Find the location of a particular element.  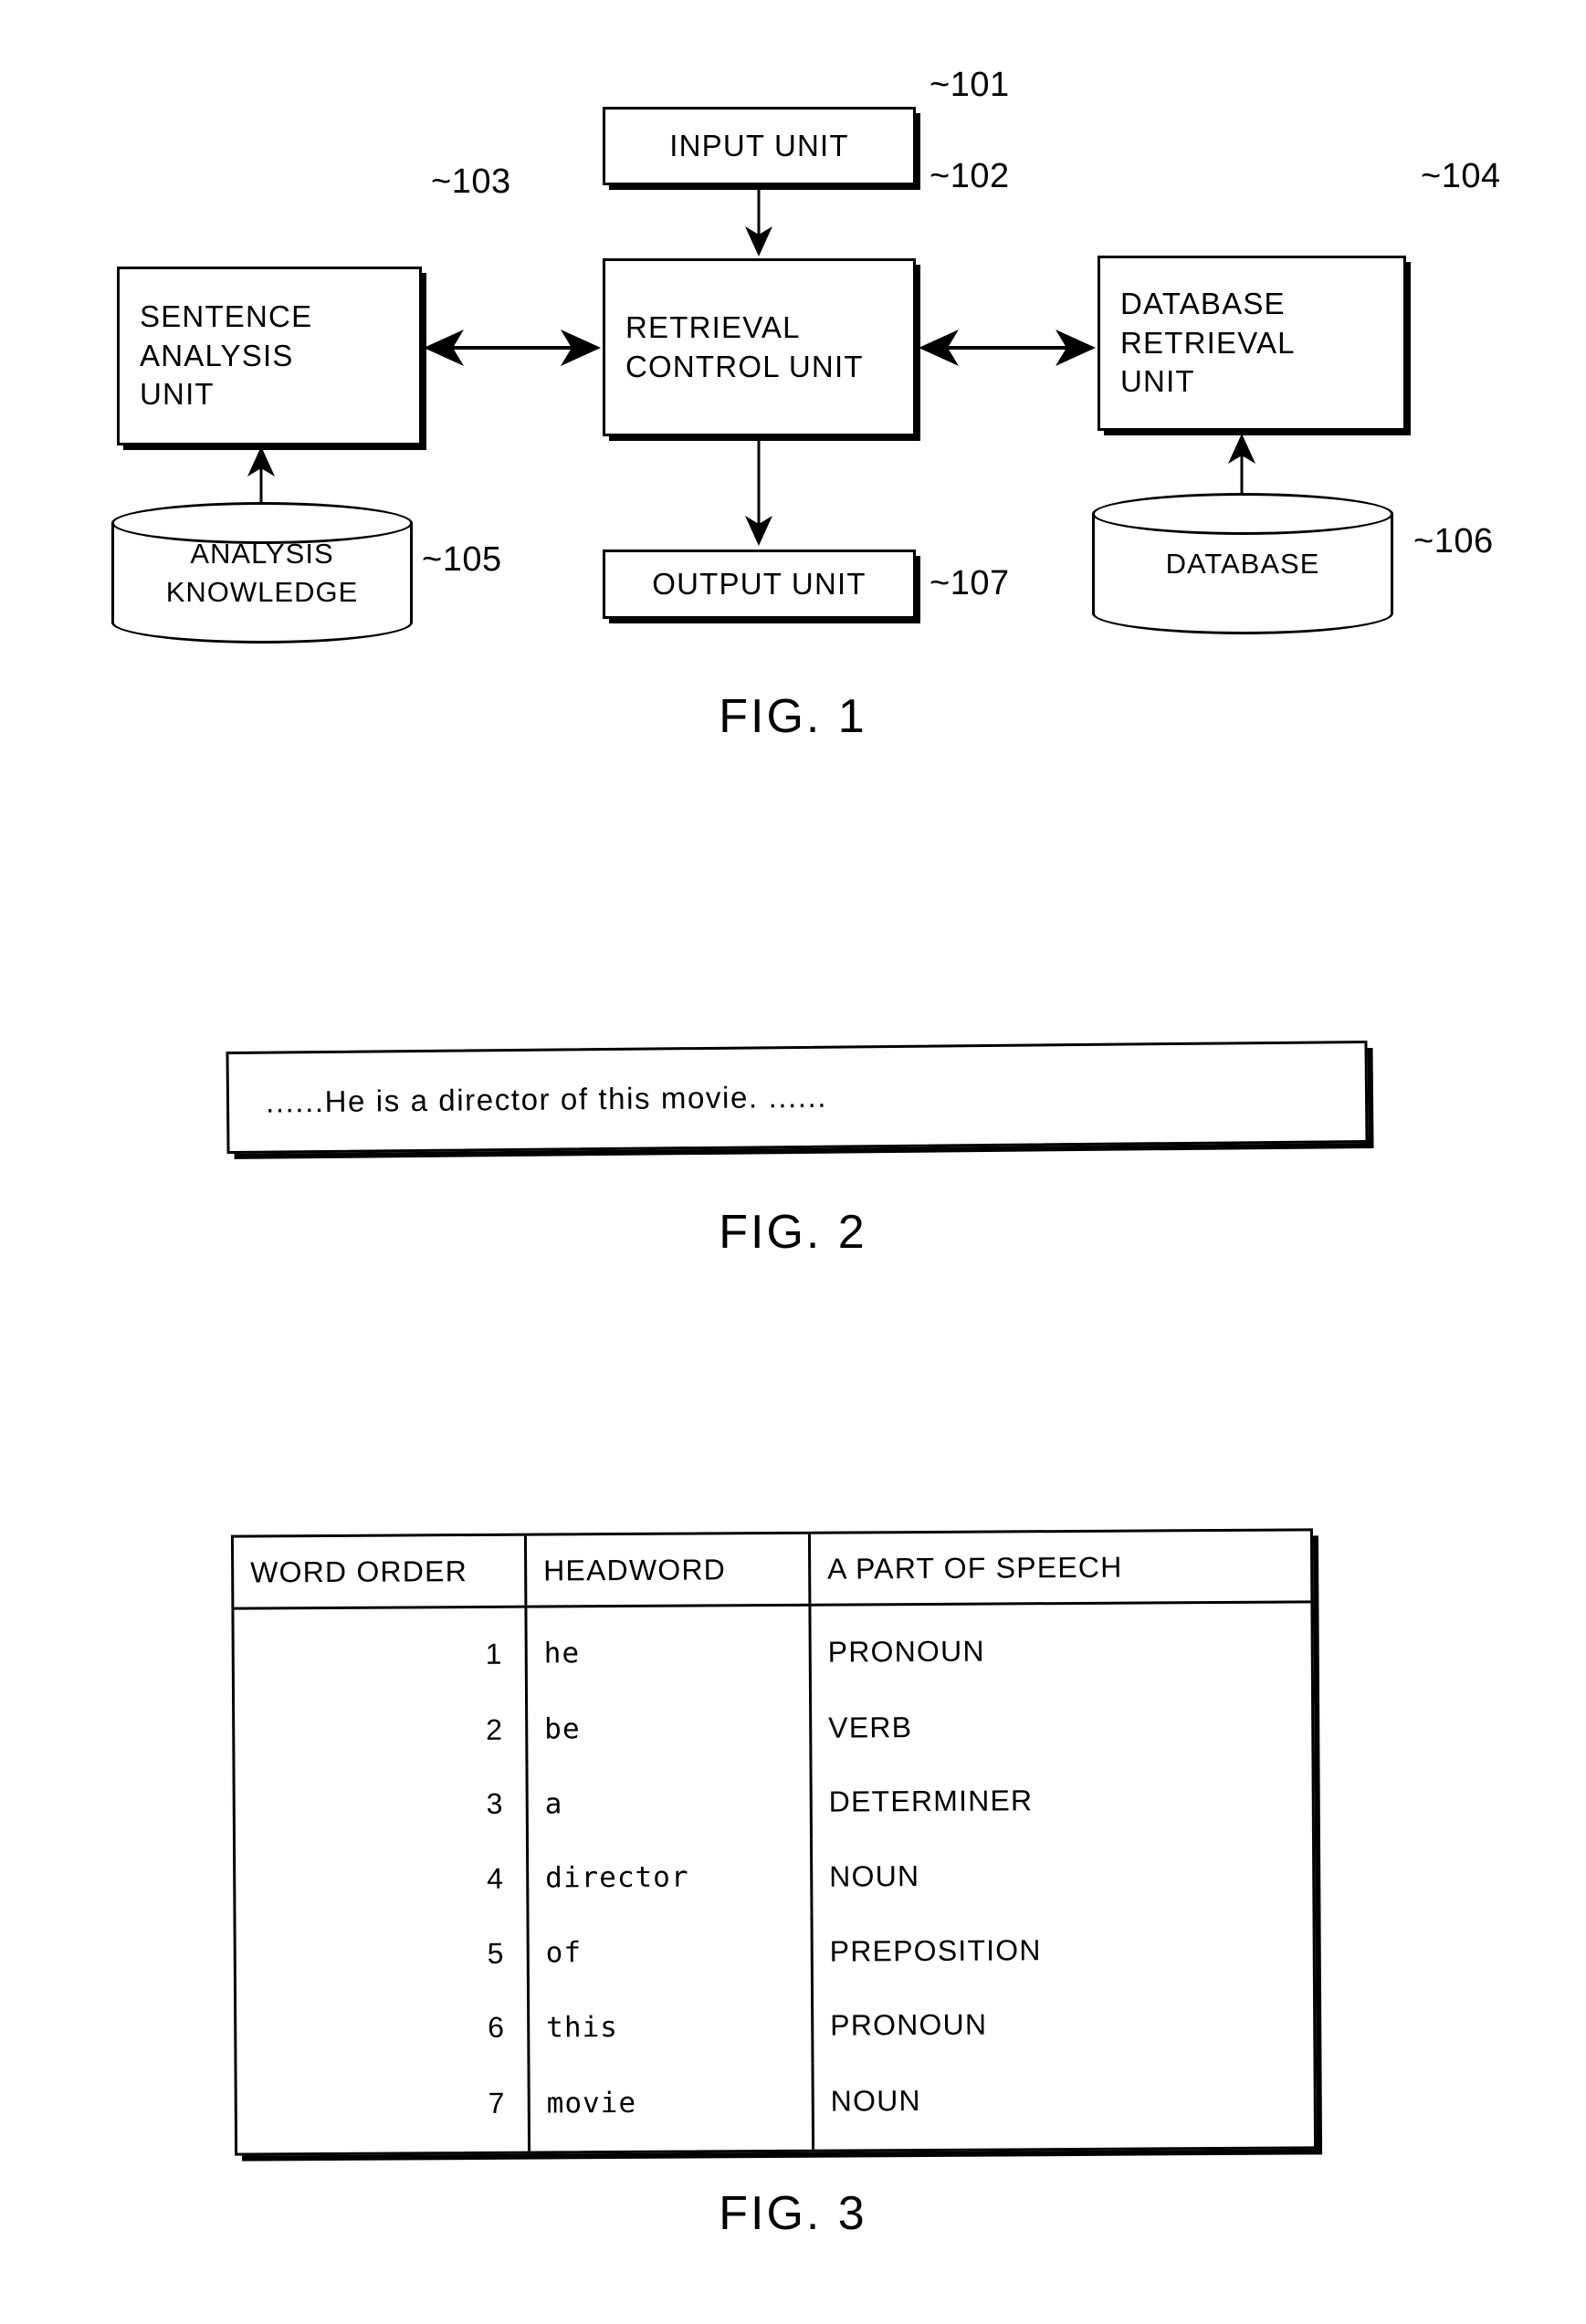

figure-1-caption: FIG. 1 is located at coordinates (793, 716).